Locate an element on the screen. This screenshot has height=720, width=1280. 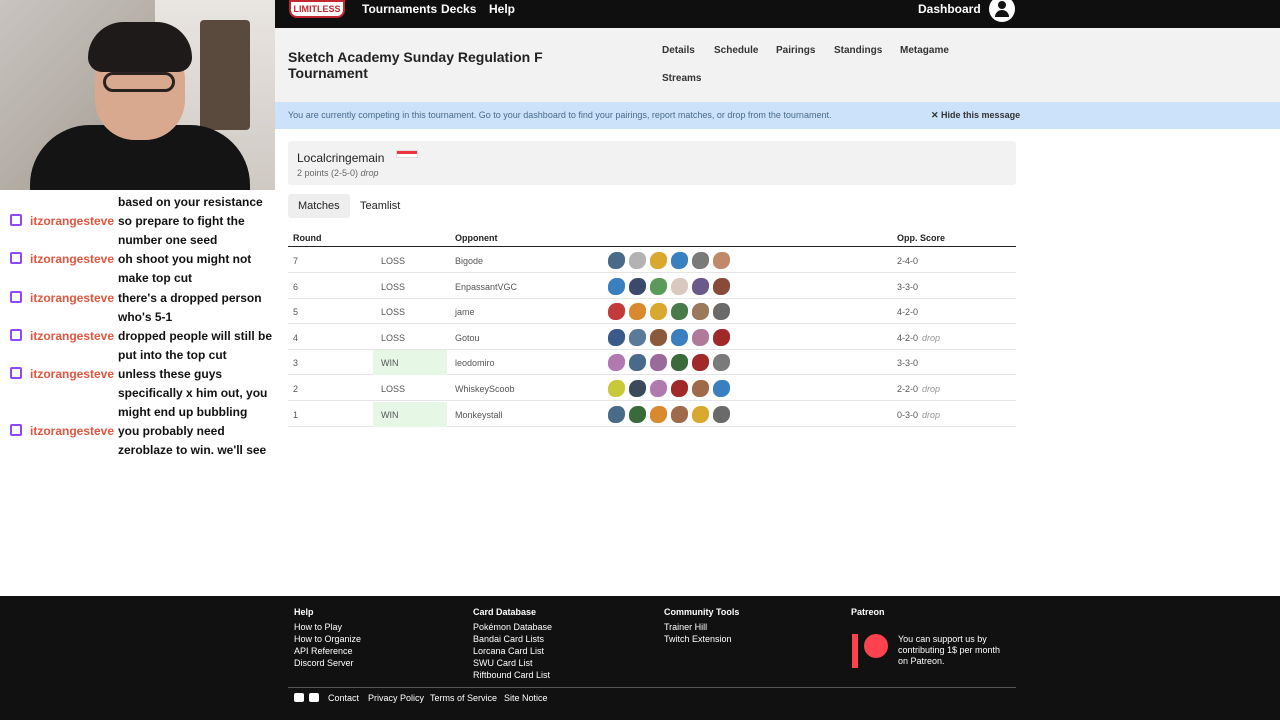
footer-link-how-to-play: How to Play is located at coordinates (318, 627).